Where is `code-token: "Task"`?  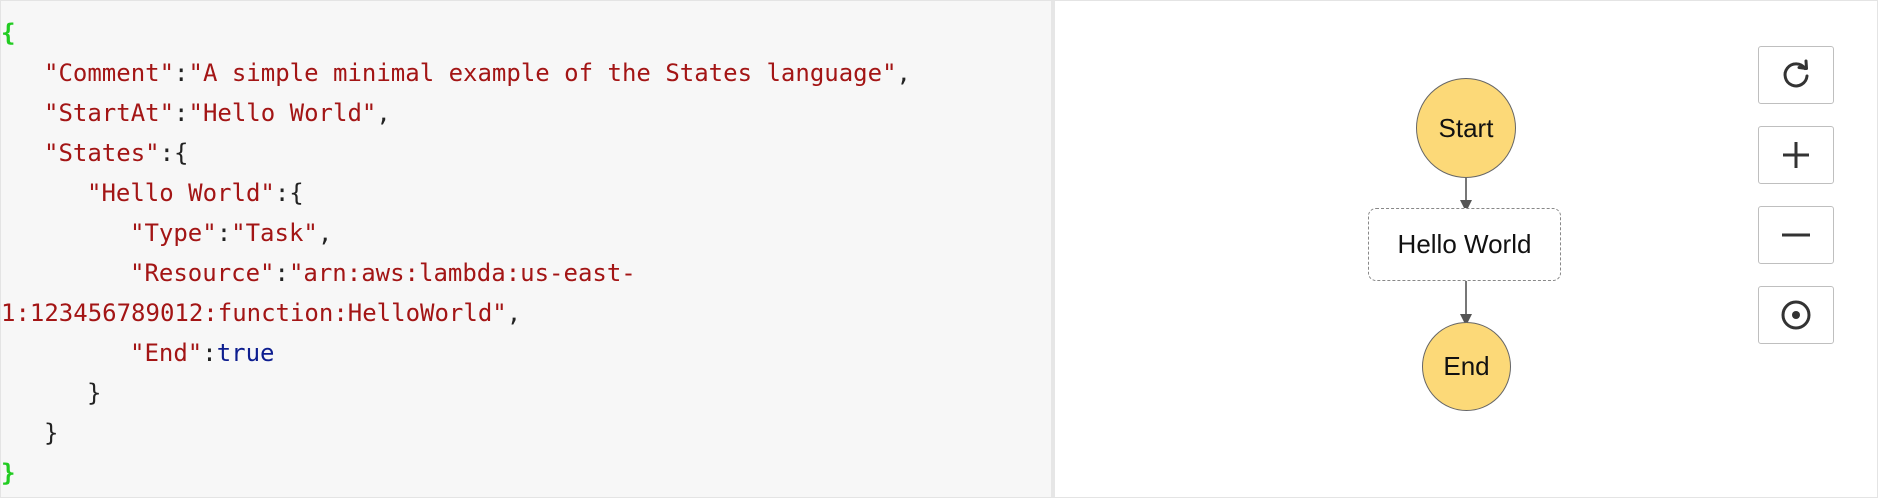
code-token: "Task" is located at coordinates (274, 233).